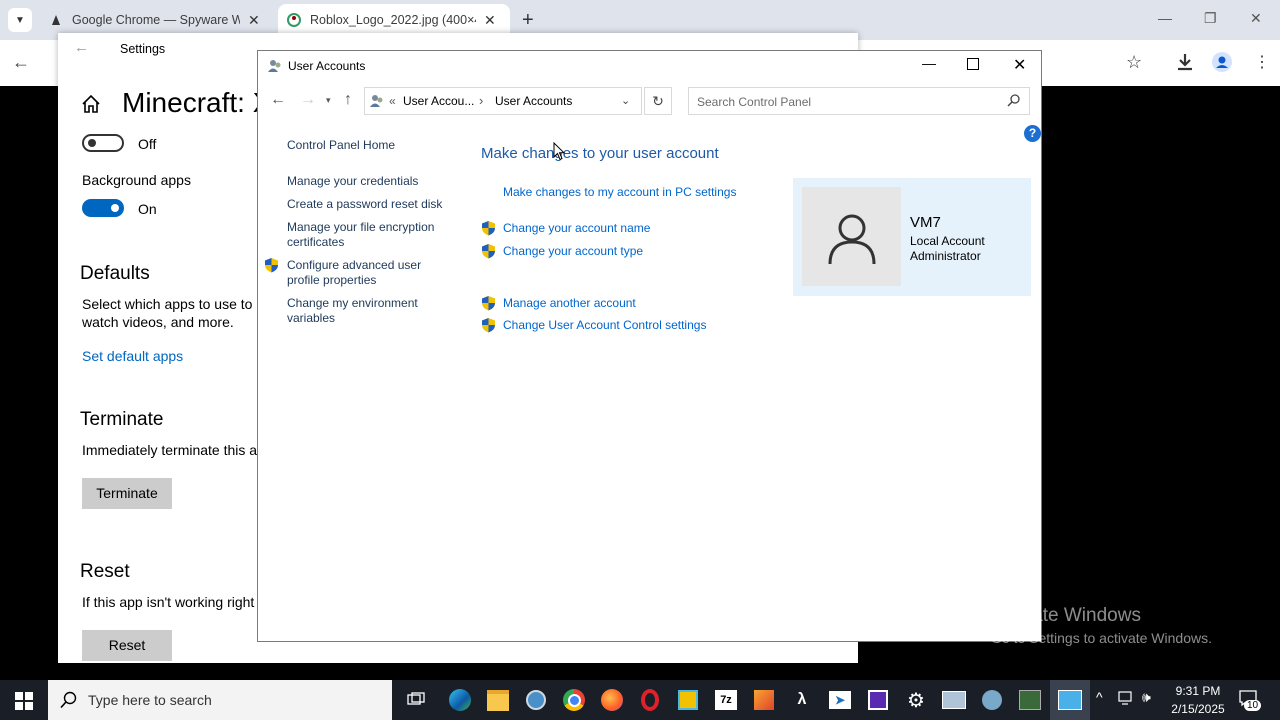 The width and height of the screenshot is (1280, 720). What do you see at coordinates (127, 645) in the screenshot?
I see `reset-button: Reset` at bounding box center [127, 645].